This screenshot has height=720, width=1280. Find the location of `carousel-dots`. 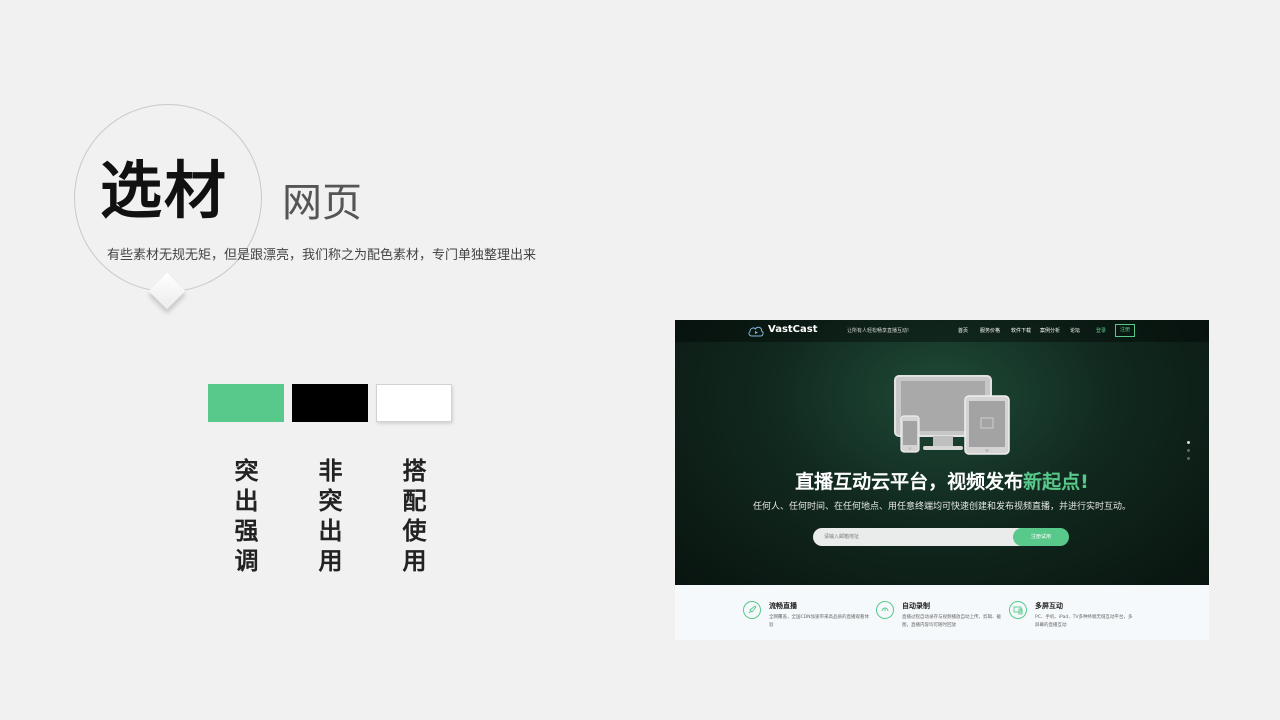

carousel-dots is located at coordinates (1189, 453).